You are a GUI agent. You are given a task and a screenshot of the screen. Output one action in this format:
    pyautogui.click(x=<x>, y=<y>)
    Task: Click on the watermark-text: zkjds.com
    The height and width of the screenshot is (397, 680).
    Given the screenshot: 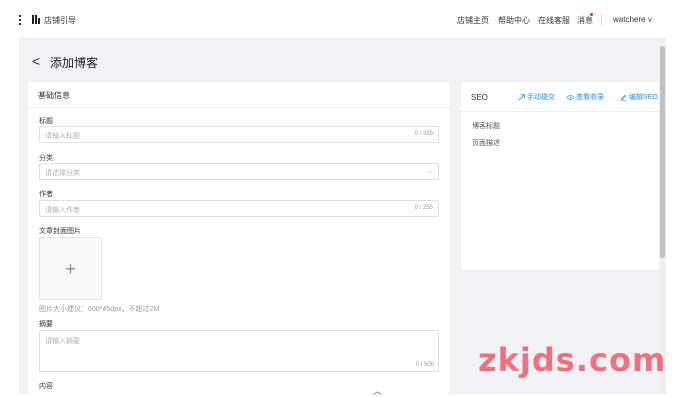 What is the action you would take?
    pyautogui.click(x=572, y=360)
    